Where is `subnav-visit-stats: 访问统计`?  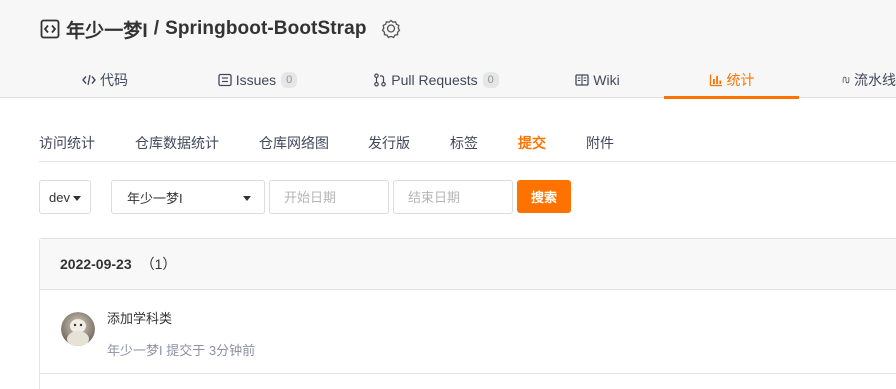
subnav-visit-stats: 访问统计 is located at coordinates (67, 143).